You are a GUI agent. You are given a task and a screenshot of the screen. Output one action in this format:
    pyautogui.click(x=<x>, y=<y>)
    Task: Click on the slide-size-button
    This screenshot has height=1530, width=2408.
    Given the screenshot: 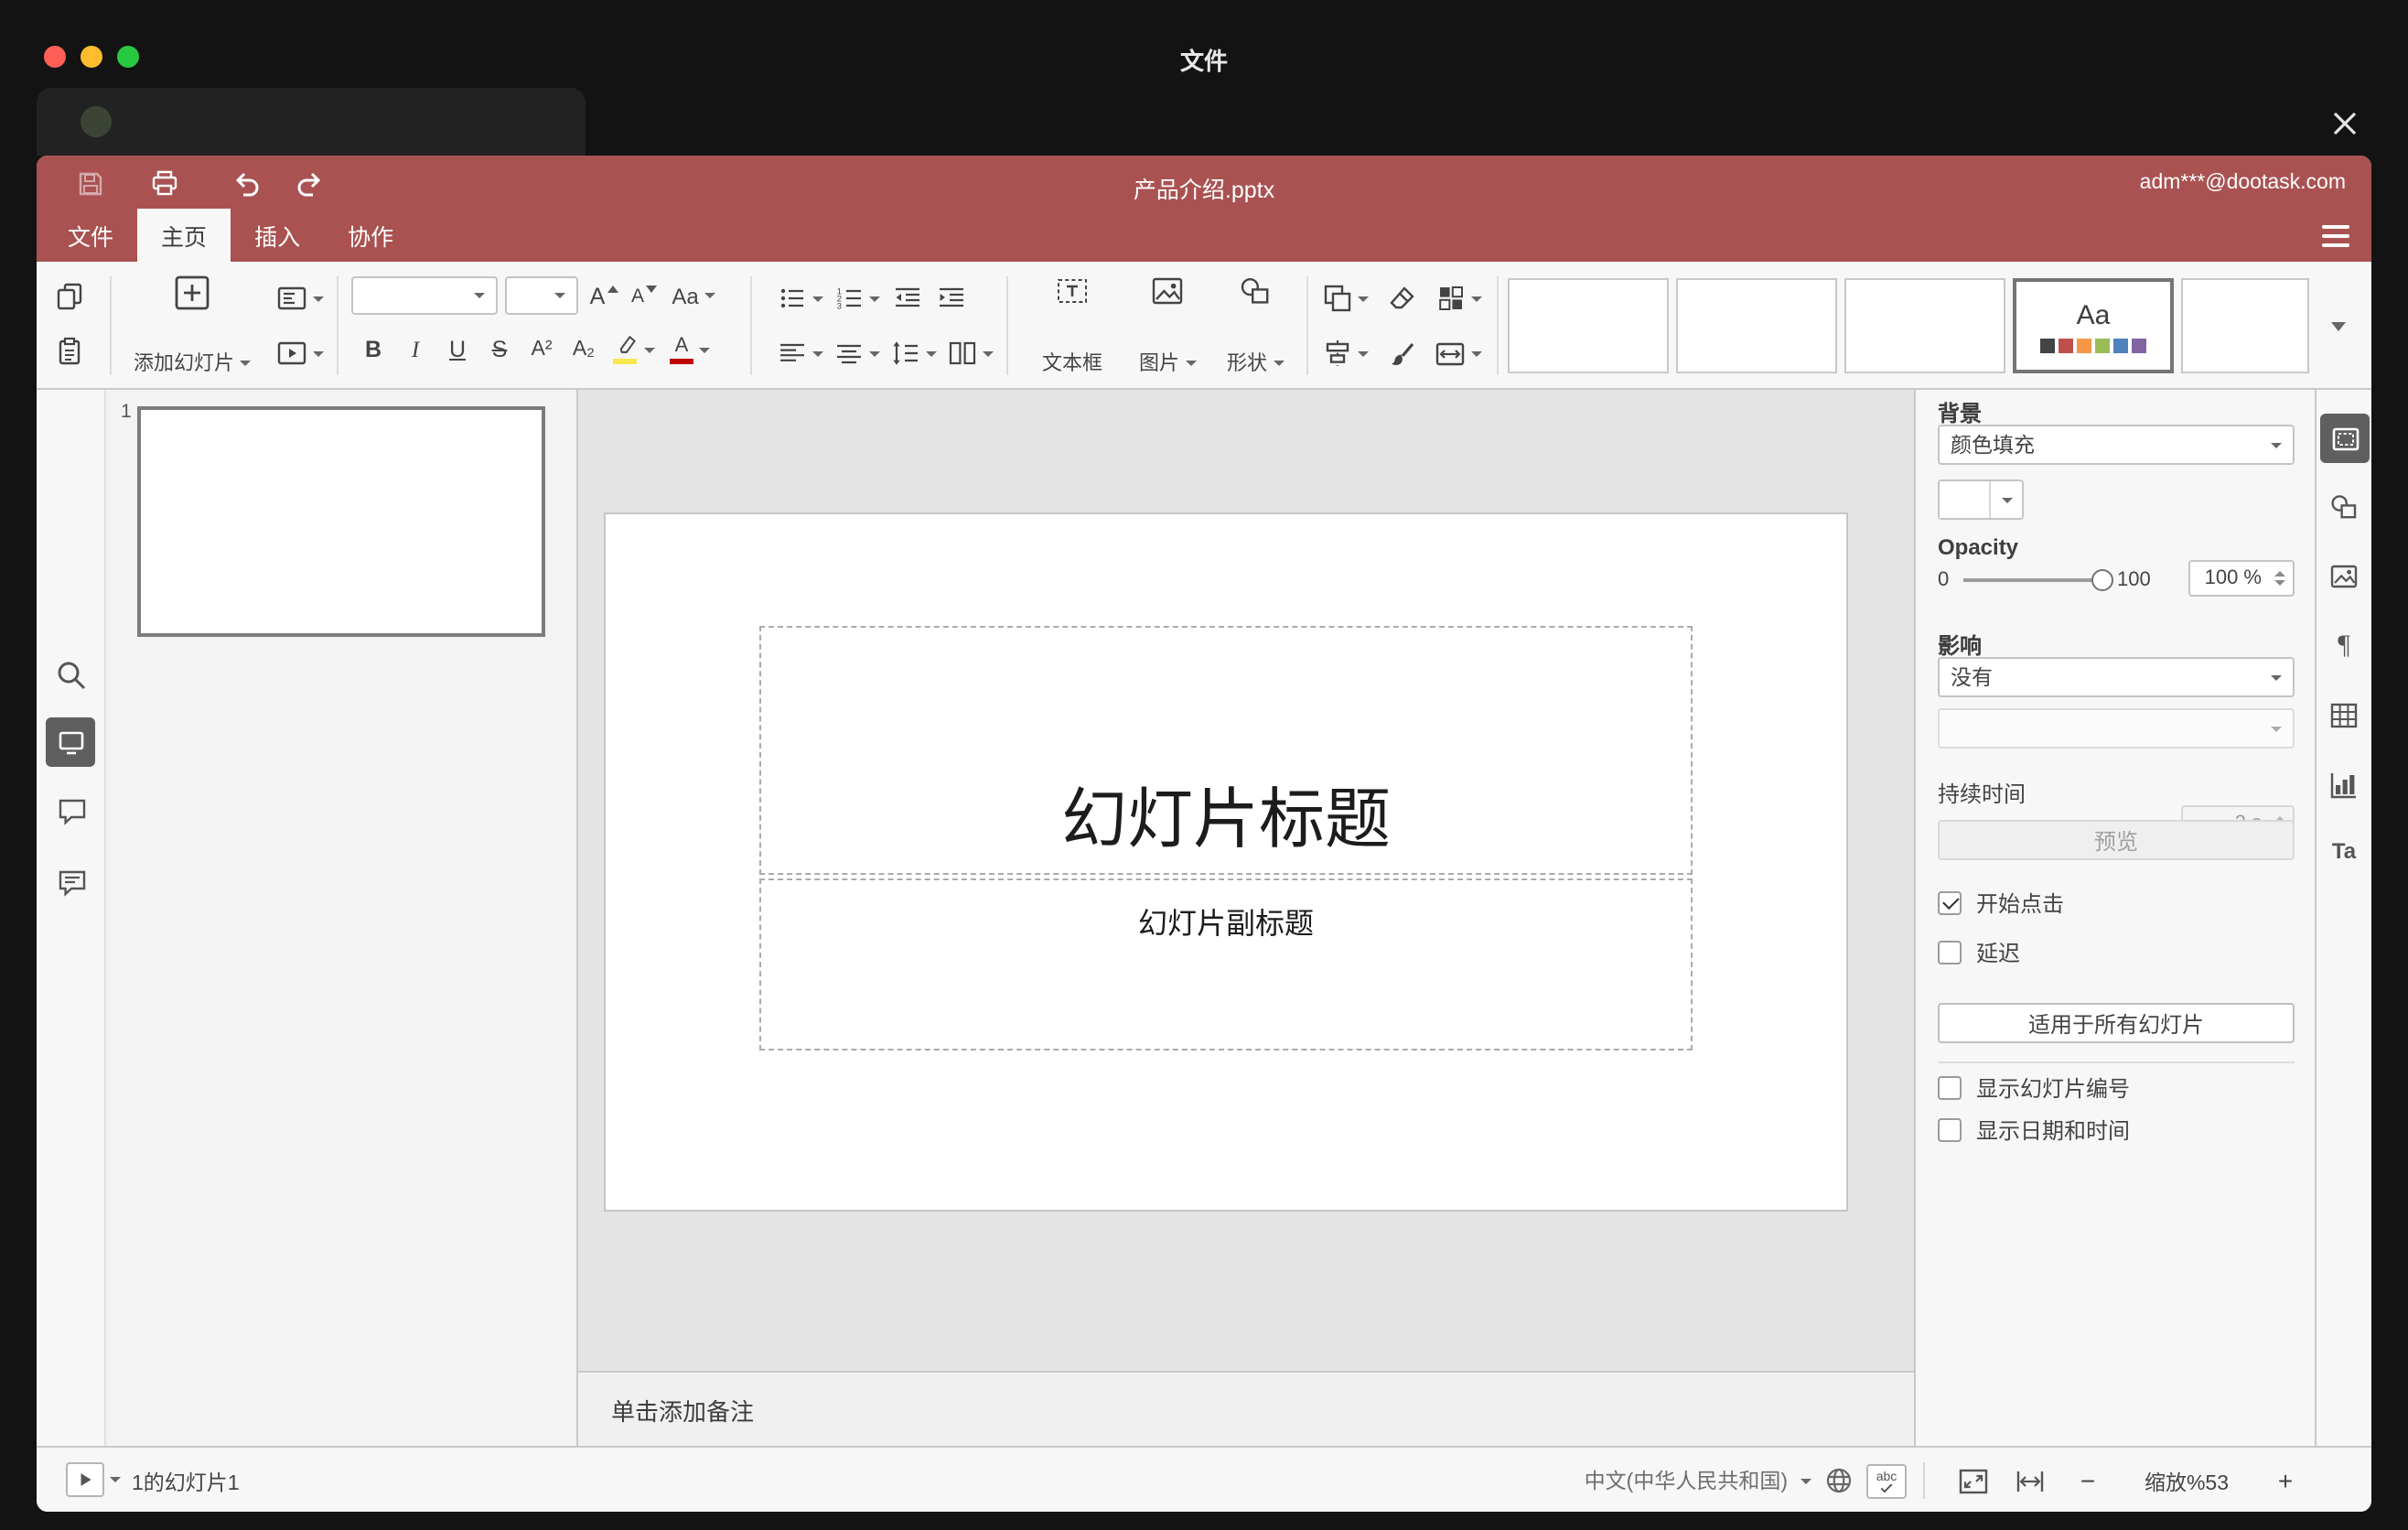 What is the action you would take?
    pyautogui.click(x=1458, y=353)
    